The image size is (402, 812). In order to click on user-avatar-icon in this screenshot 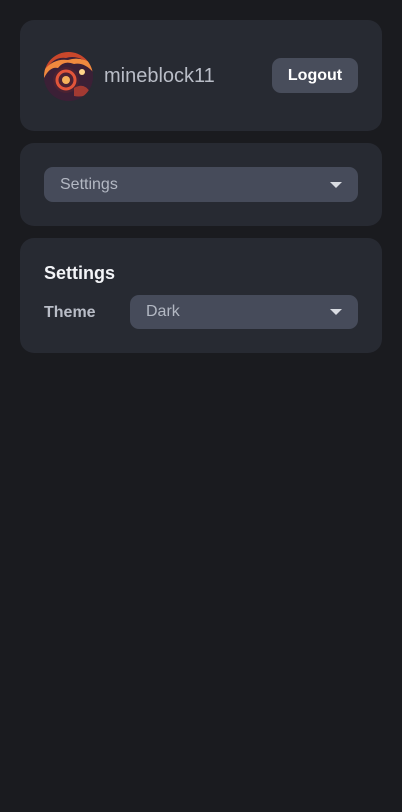, I will do `click(68, 76)`.